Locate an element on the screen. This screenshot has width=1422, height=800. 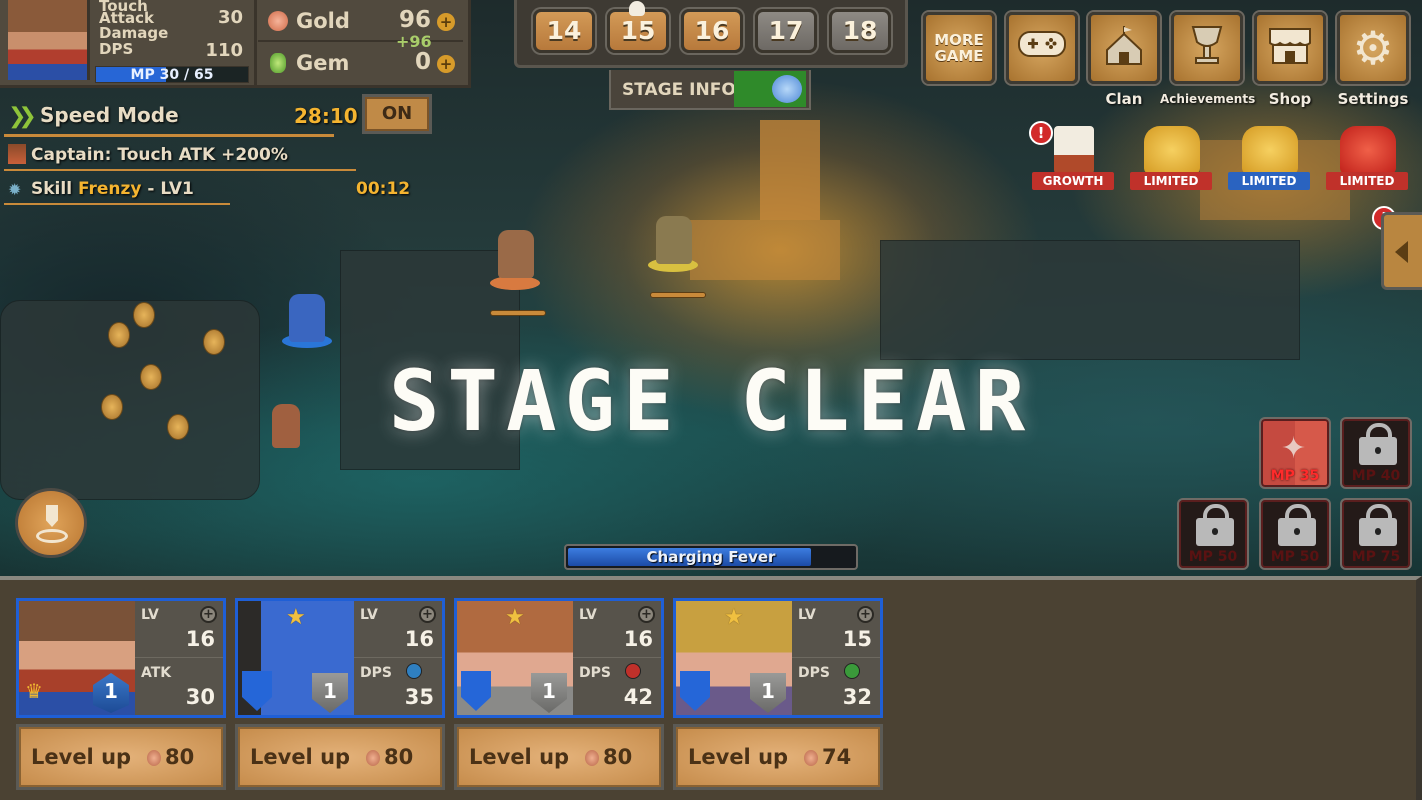
level-up-cost: 80 is located at coordinates (180, 757).